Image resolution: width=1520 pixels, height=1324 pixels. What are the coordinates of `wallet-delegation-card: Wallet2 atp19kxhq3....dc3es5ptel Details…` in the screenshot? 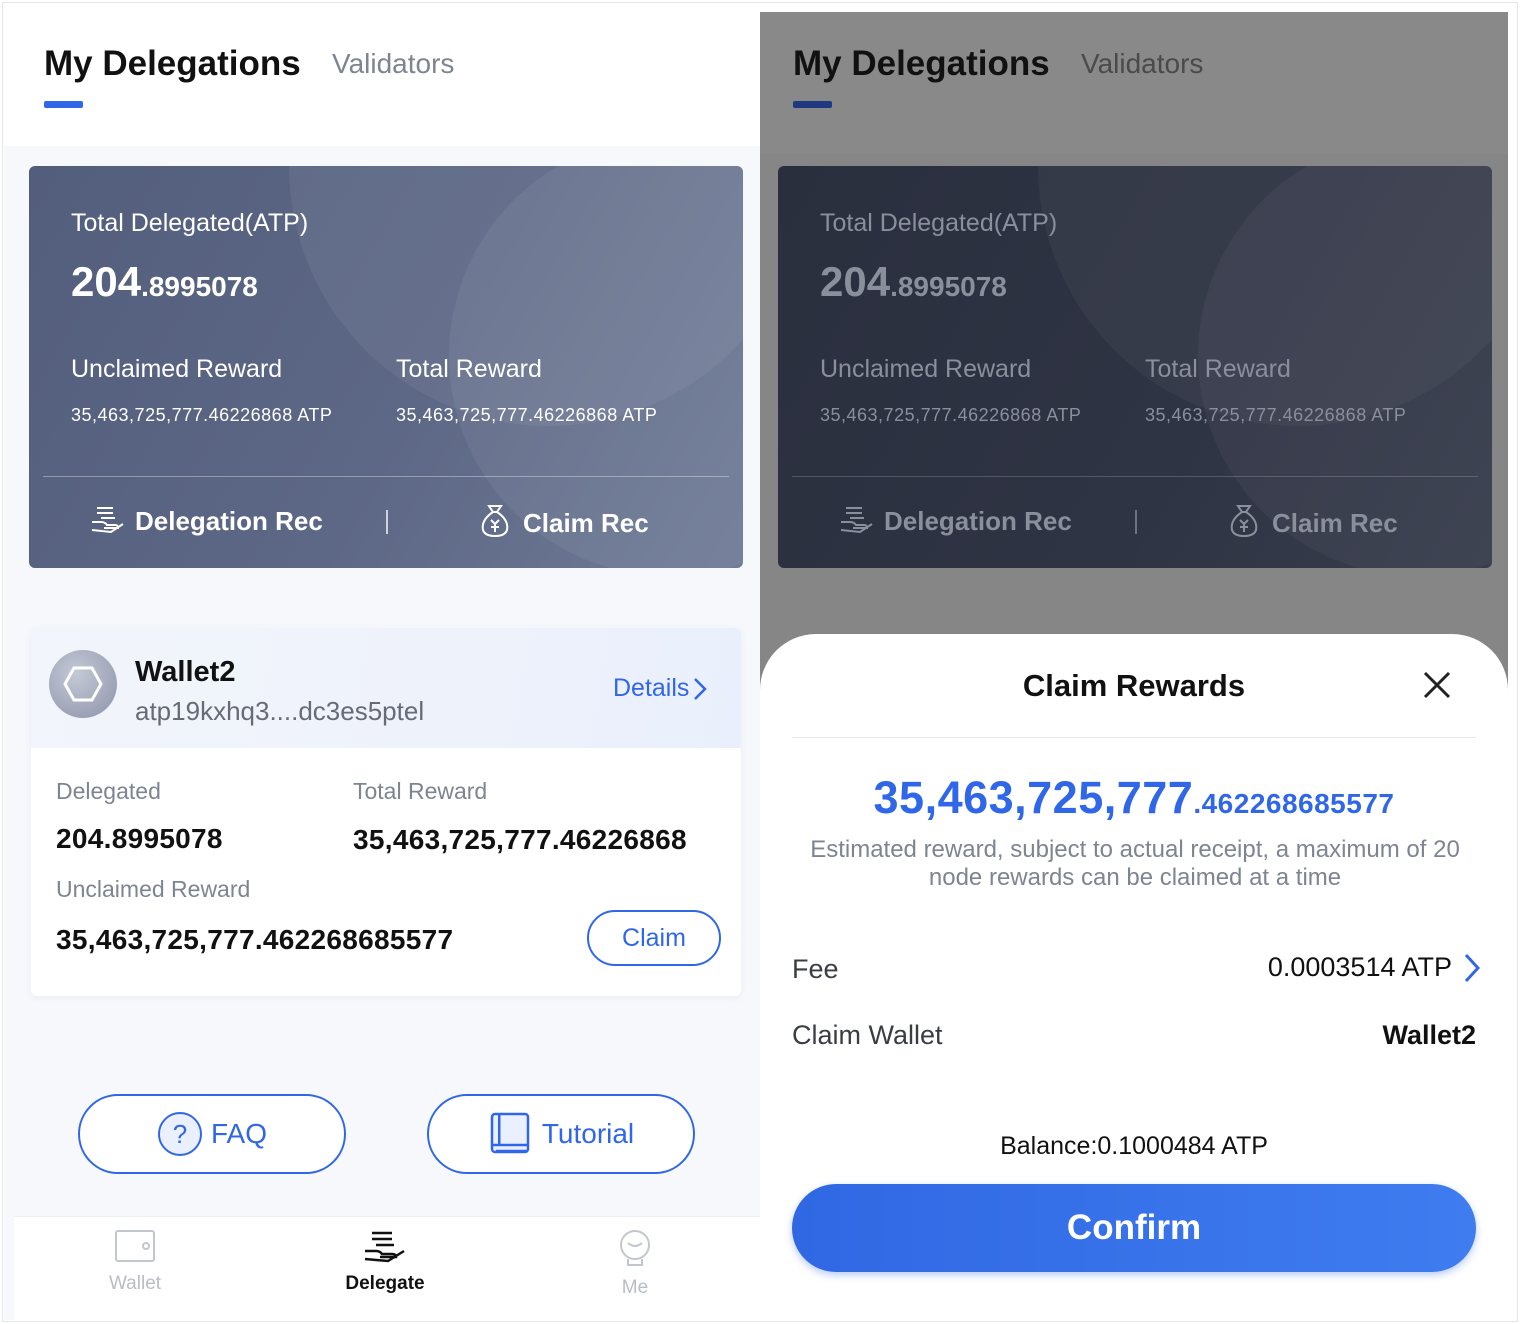 It's located at (386, 812).